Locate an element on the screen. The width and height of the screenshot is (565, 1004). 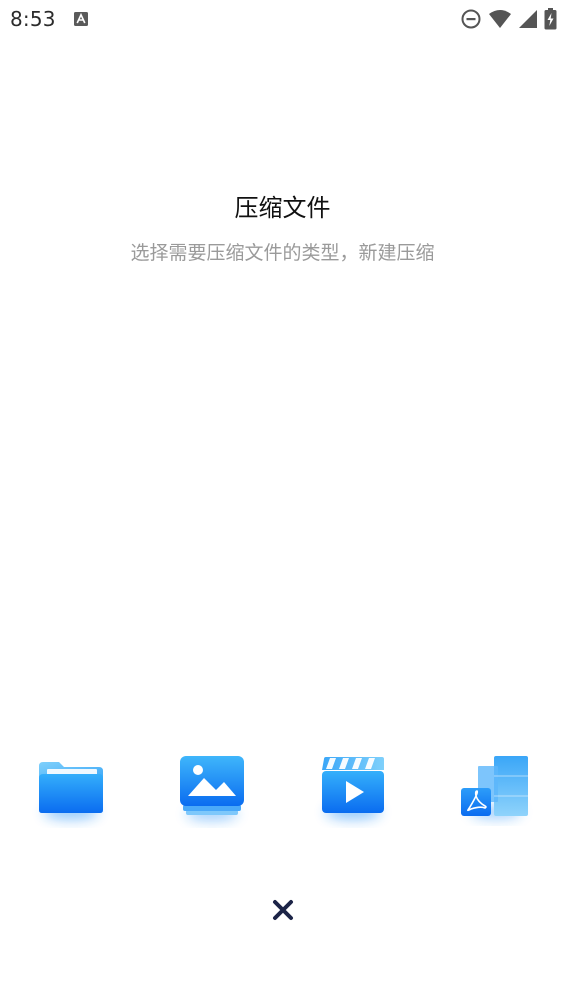
a-text-icon is located at coordinates (81, 18).